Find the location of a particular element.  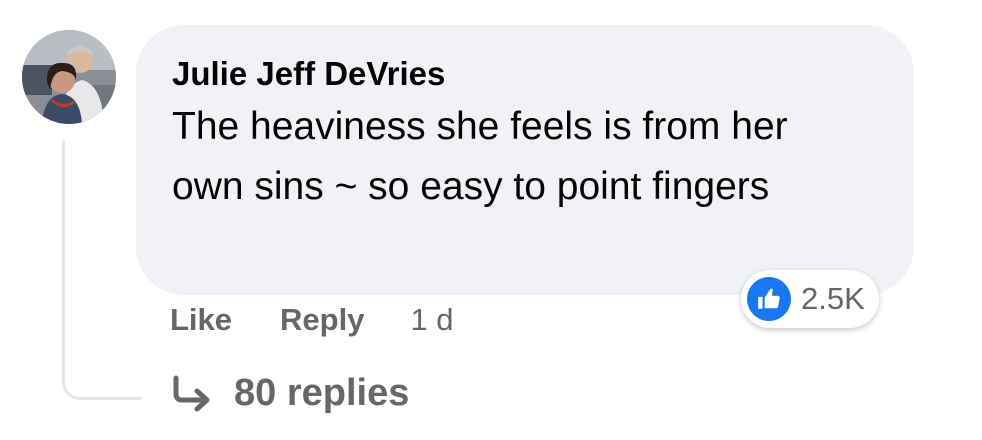

view-replies-button: 80 replies is located at coordinates (289, 393).